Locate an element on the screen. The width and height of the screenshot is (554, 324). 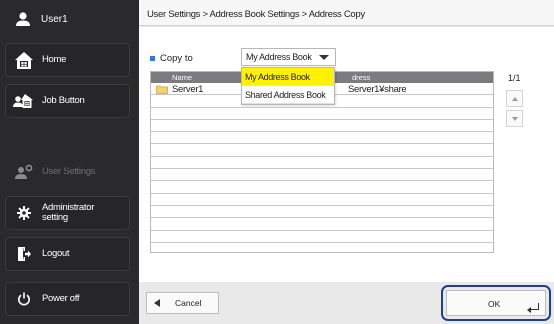
copy-to-dropdown-menu: My Address Book Shared Address Book is located at coordinates (288, 86).